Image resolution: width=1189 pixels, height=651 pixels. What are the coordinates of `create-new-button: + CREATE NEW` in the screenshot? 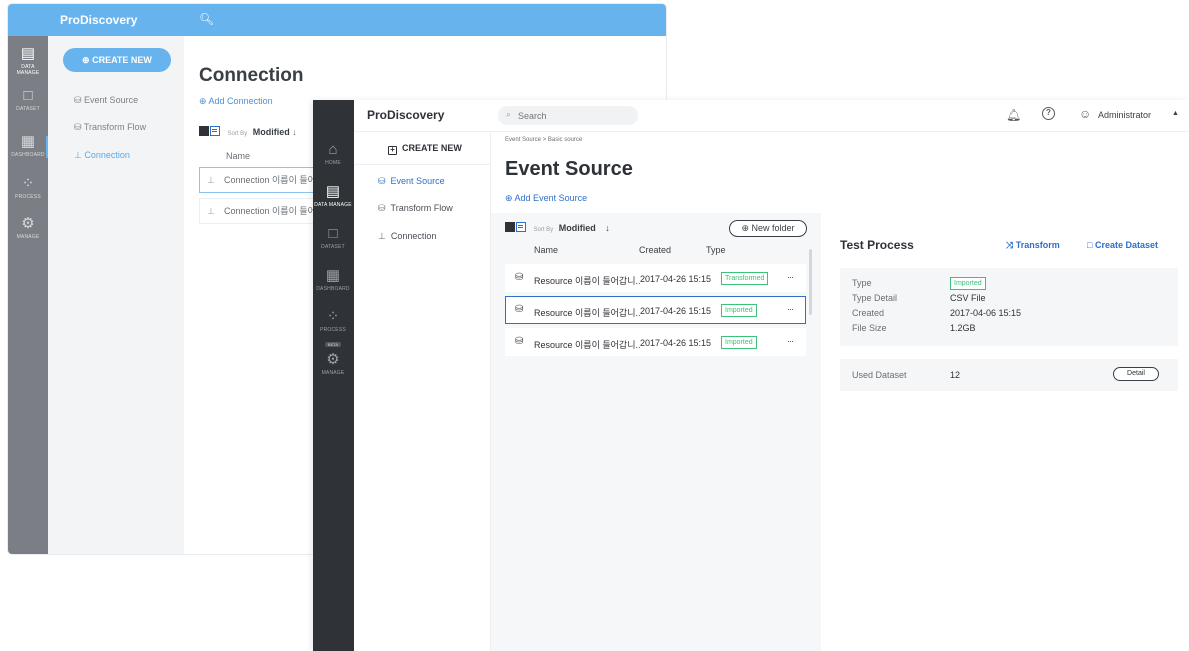 It's located at (425, 149).